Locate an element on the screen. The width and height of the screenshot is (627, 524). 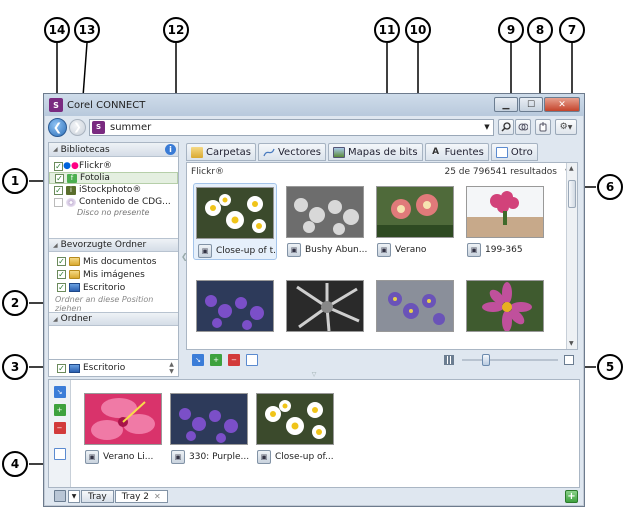
page-icon is located at coordinates (252, 360).